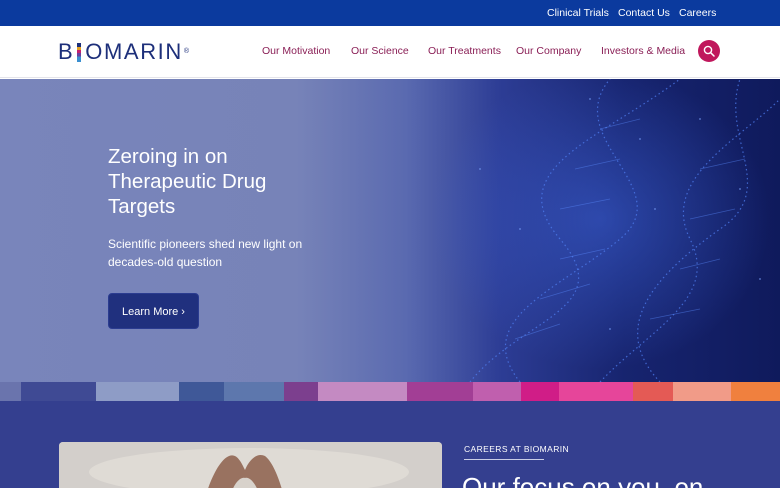 This screenshot has height=488, width=780. What do you see at coordinates (186, 51) in the screenshot?
I see `logo-registered: ®` at bounding box center [186, 51].